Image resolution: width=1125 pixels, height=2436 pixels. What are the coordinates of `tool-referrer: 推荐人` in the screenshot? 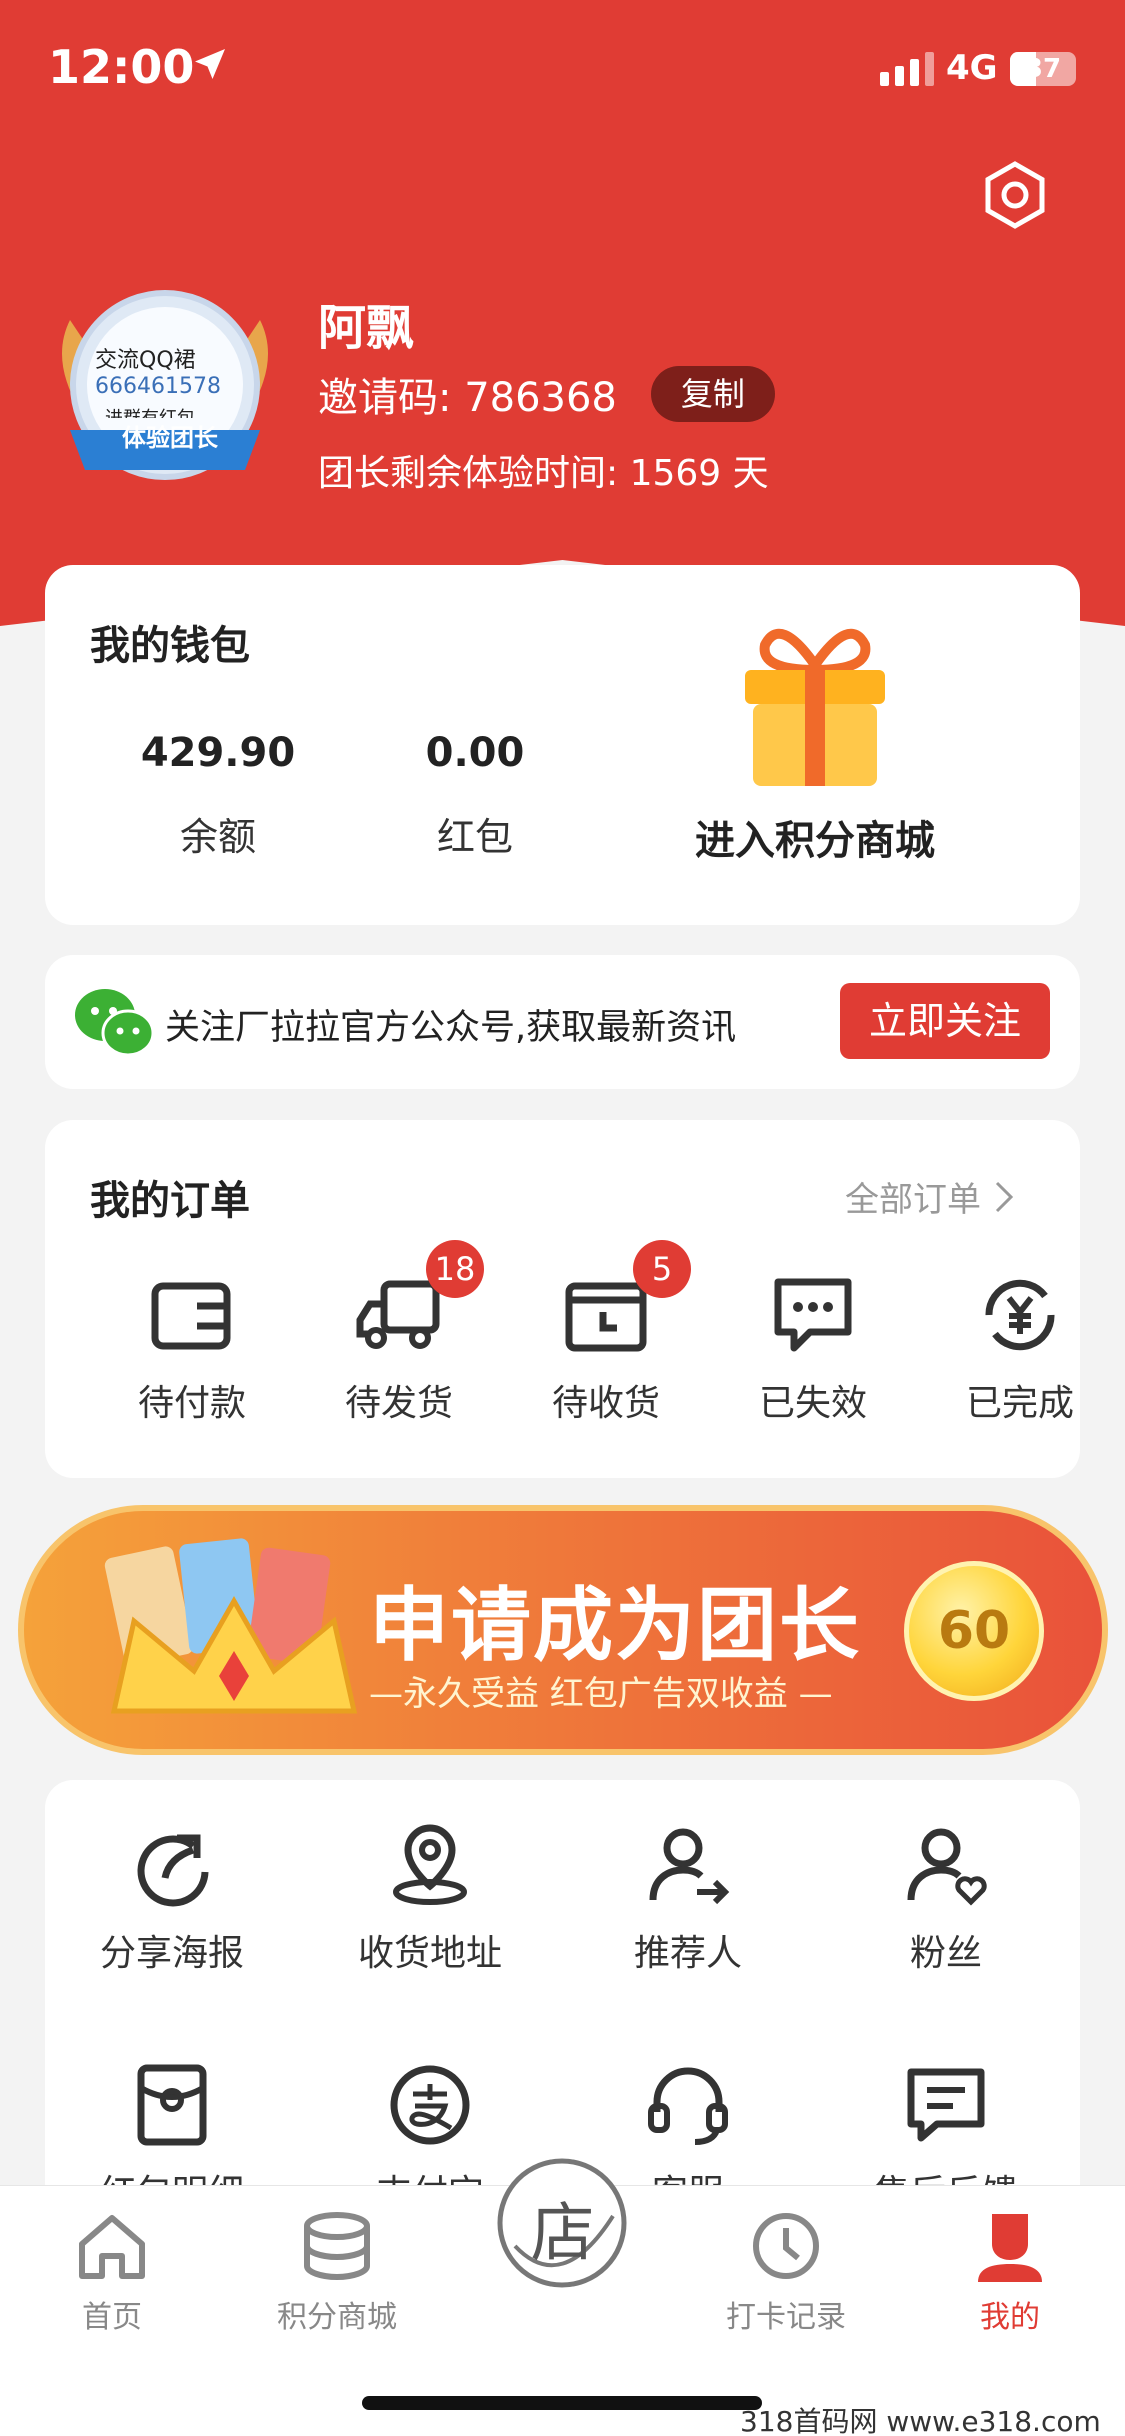 It's located at (688, 1898).